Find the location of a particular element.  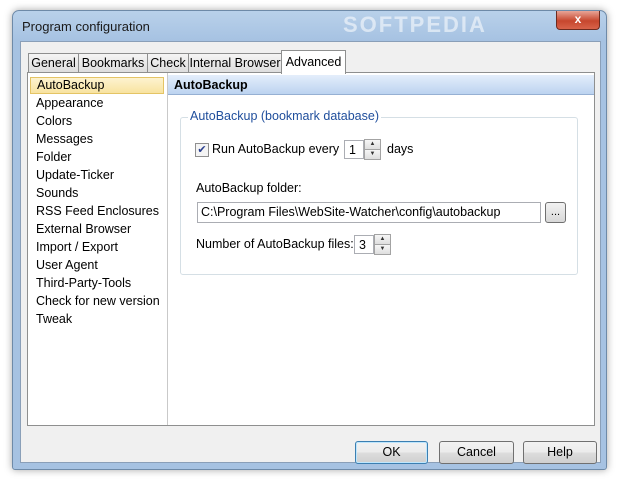

title-bar: Program configuration SOFTPEDIA x is located at coordinates (309, 26).